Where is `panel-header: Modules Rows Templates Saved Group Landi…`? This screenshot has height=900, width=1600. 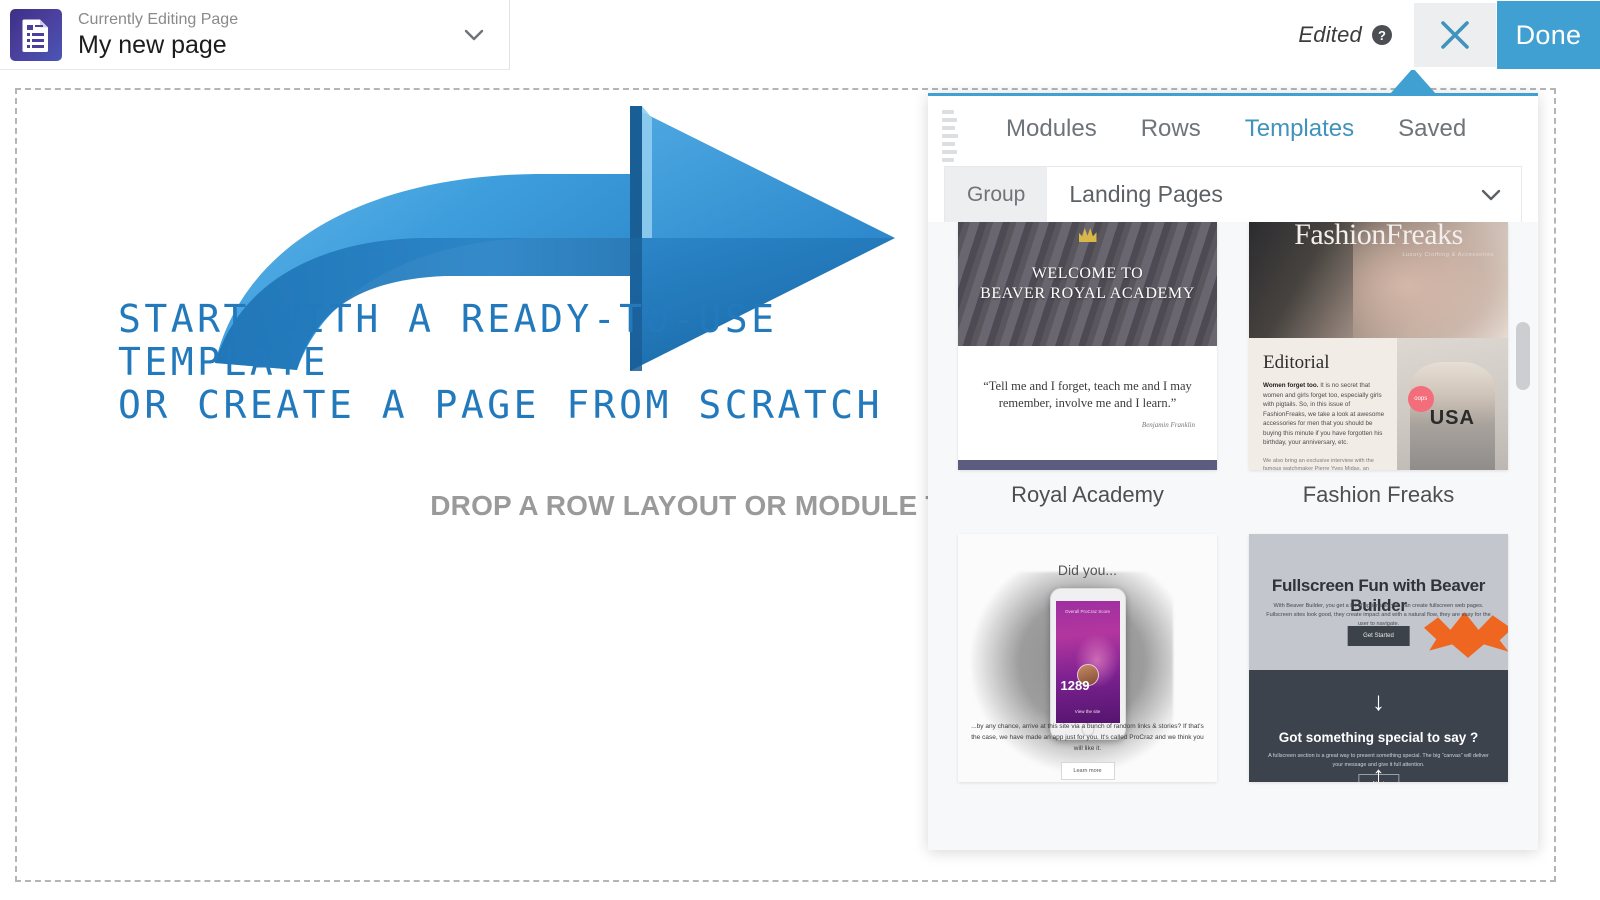 panel-header: Modules Rows Templates Saved Group Landi… is located at coordinates (1233, 159).